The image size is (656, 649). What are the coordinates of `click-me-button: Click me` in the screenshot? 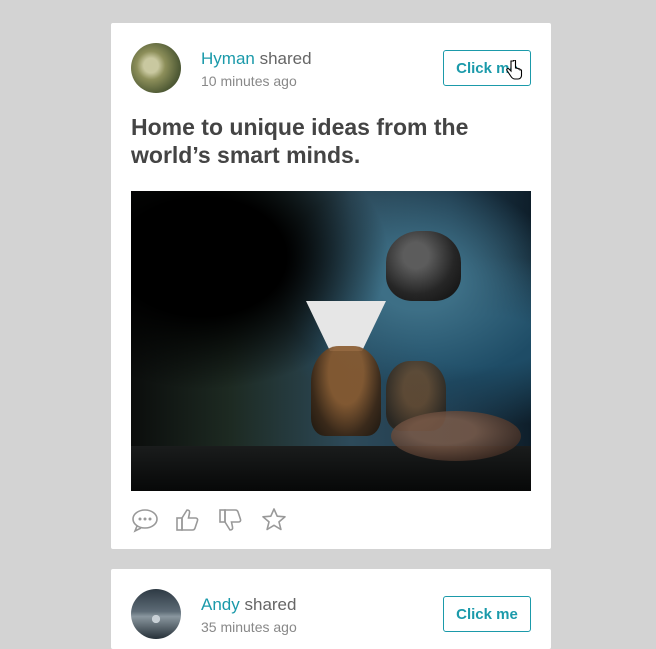 It's located at (487, 614).